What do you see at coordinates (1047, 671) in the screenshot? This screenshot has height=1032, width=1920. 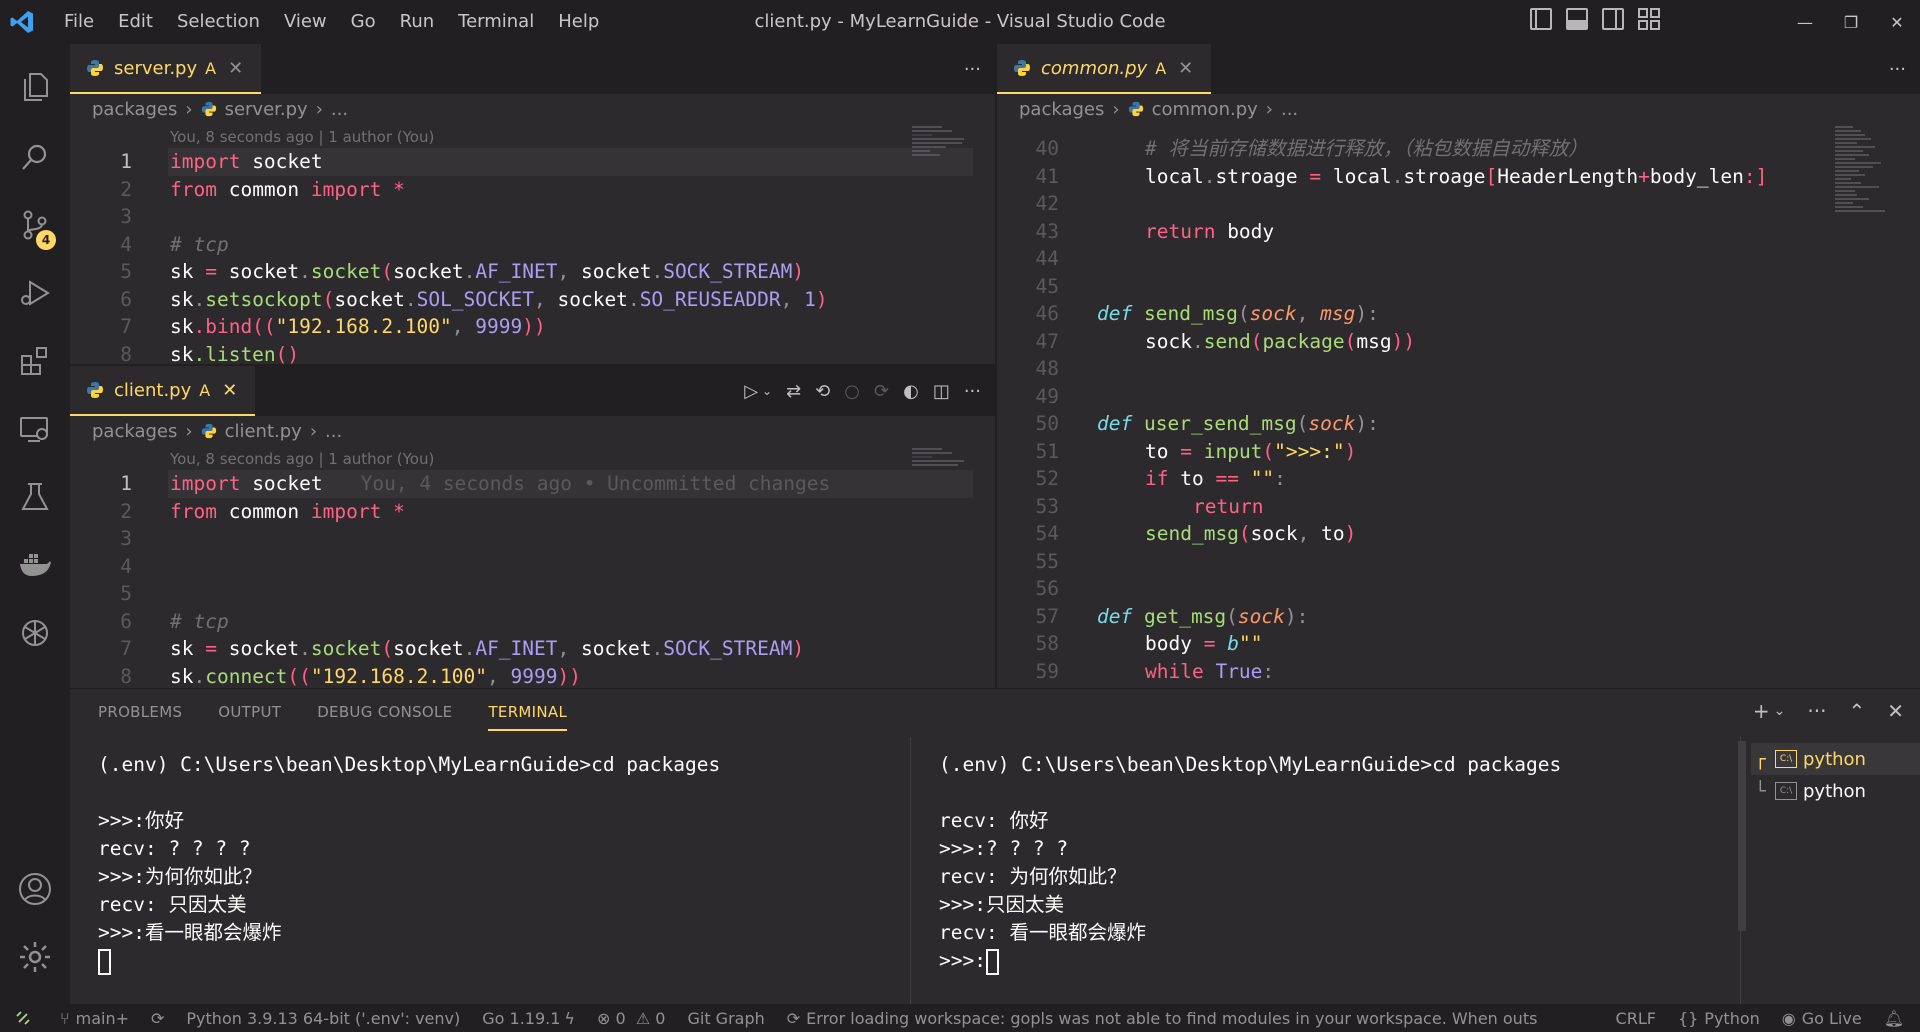 I see `line-number: 59` at bounding box center [1047, 671].